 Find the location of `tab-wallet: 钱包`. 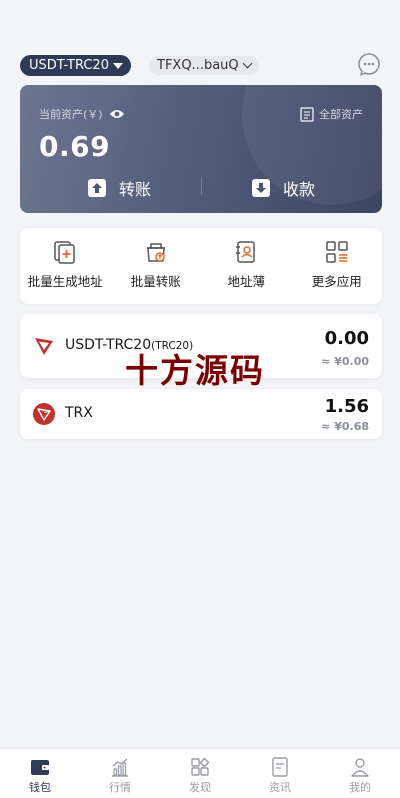

tab-wallet: 钱包 is located at coordinates (40, 773).